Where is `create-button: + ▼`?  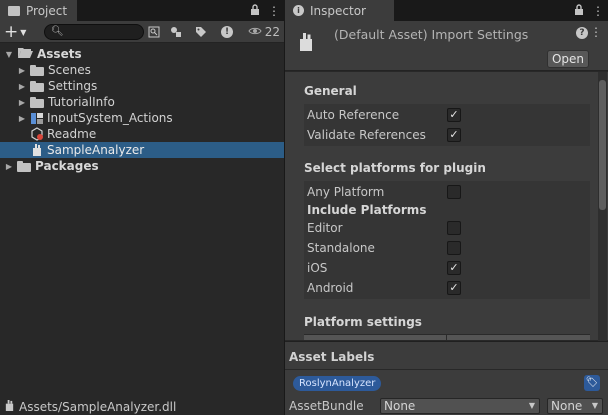 create-button: + ▼ is located at coordinates (19, 32).